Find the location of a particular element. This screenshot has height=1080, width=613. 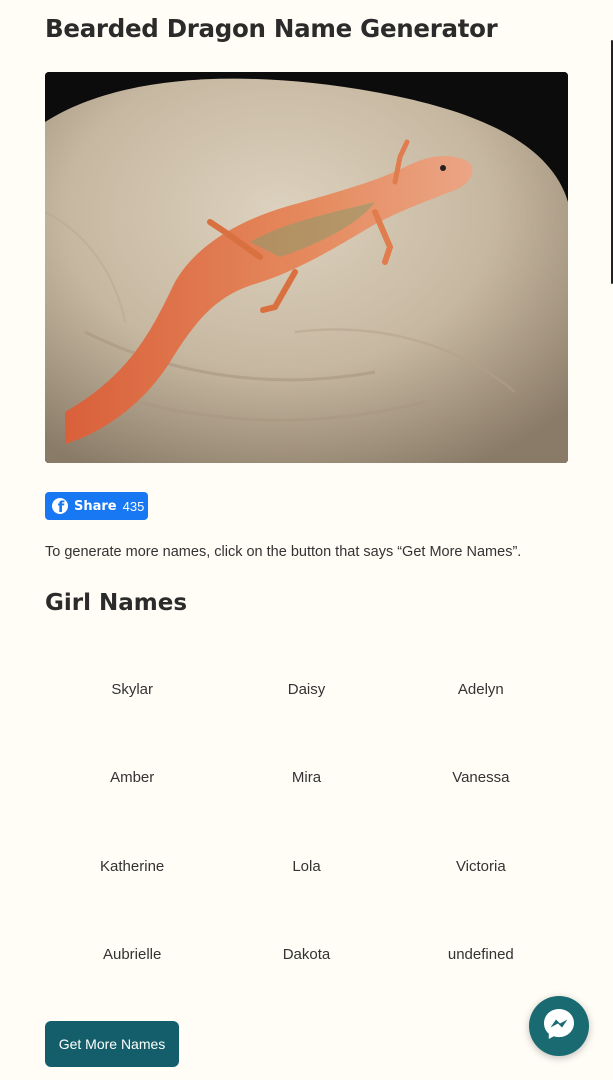

messenger-chat-button is located at coordinates (559, 1026).